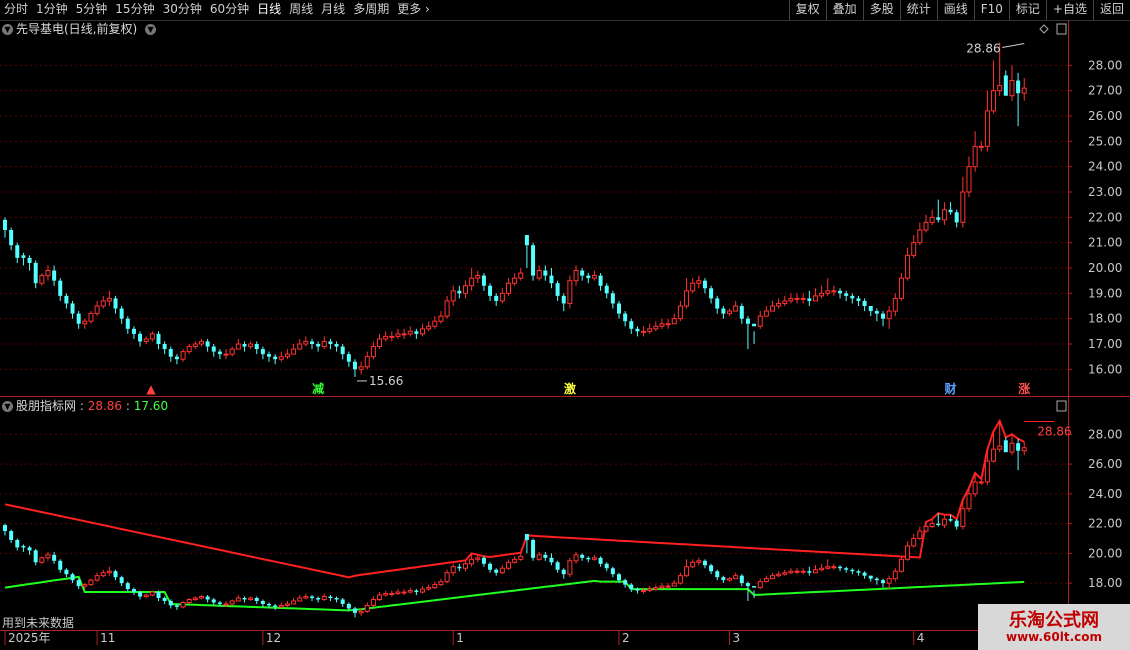  I want to click on min-price-label: 15.66, so click(386, 381).